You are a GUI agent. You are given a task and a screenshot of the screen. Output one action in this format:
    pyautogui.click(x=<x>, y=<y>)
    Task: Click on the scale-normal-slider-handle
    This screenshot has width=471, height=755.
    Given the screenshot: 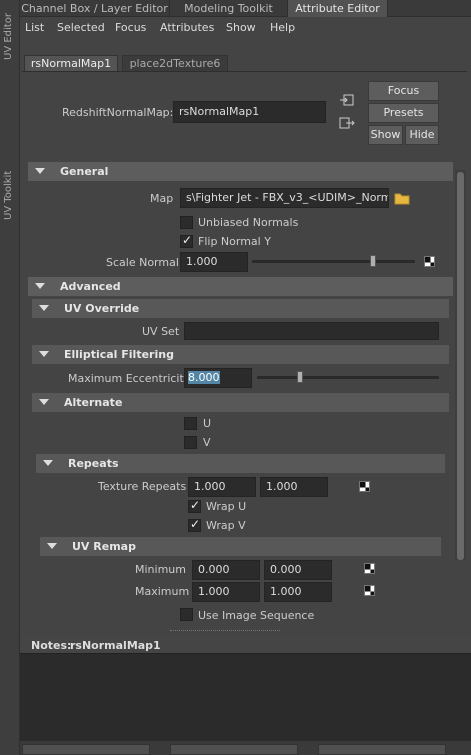 What is the action you would take?
    pyautogui.click(x=373, y=261)
    